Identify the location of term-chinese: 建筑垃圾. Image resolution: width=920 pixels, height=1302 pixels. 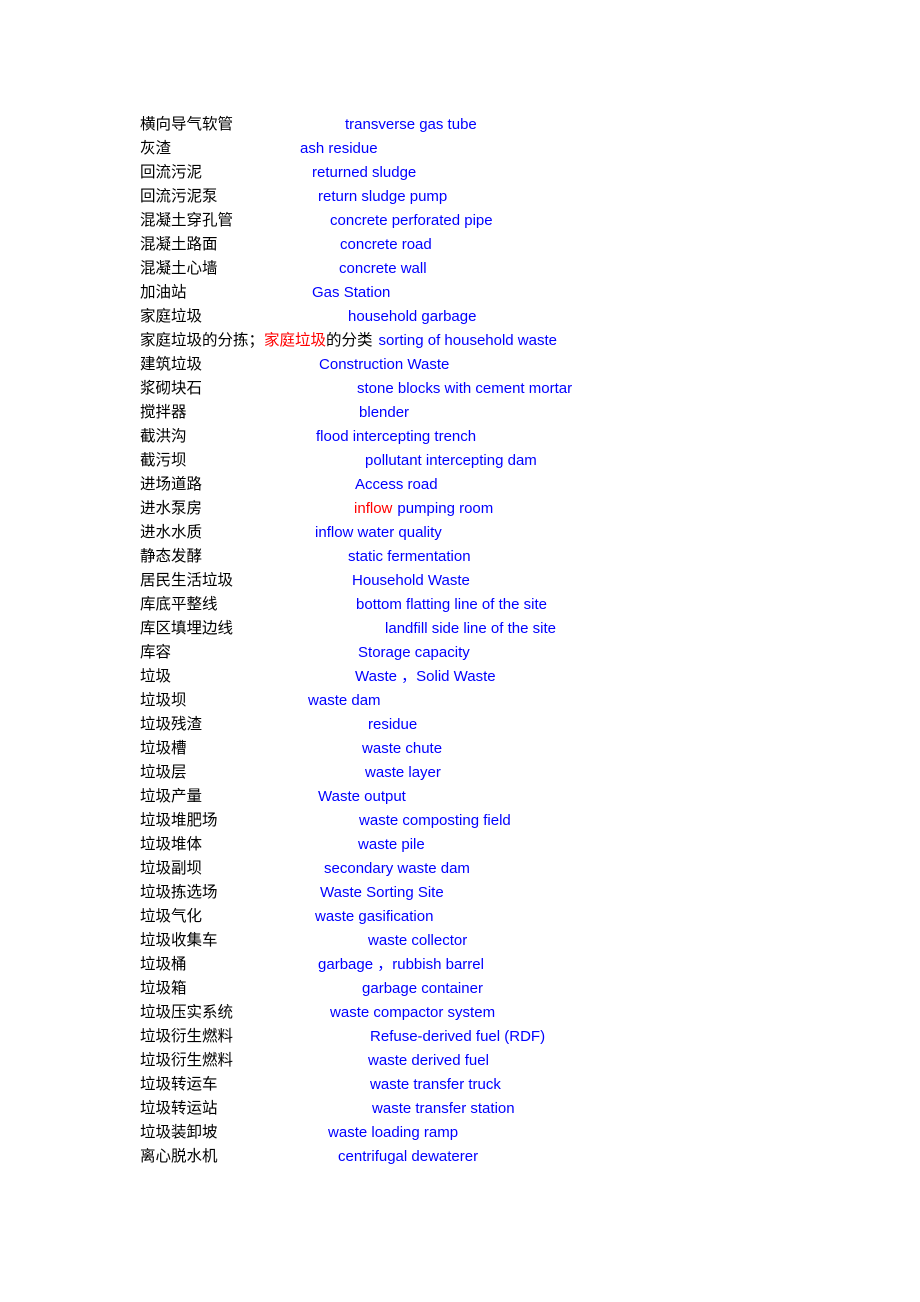
(171, 364).